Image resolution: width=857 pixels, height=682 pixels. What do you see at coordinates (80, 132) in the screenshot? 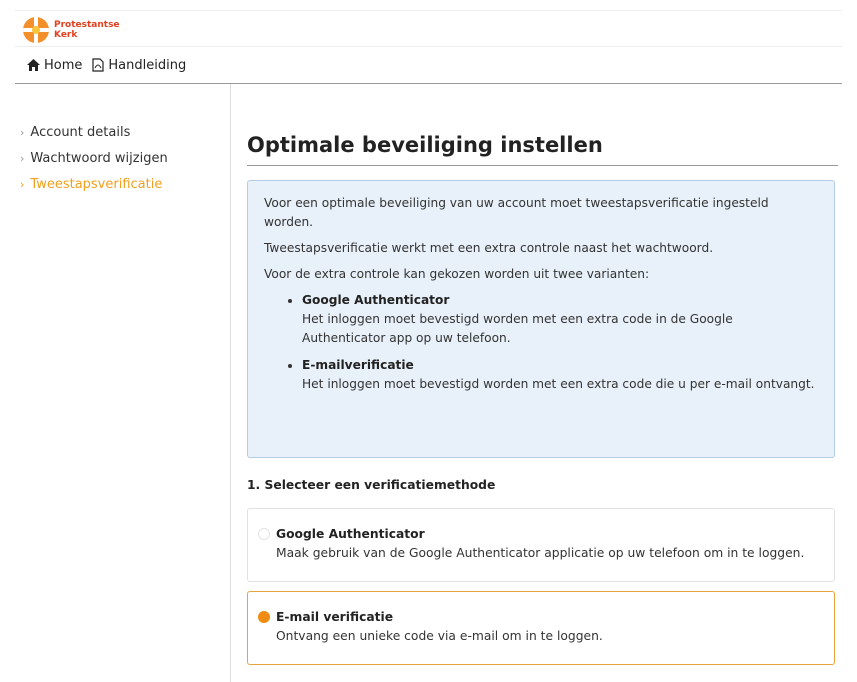
I see `sidebar-item-label: Account details` at bounding box center [80, 132].